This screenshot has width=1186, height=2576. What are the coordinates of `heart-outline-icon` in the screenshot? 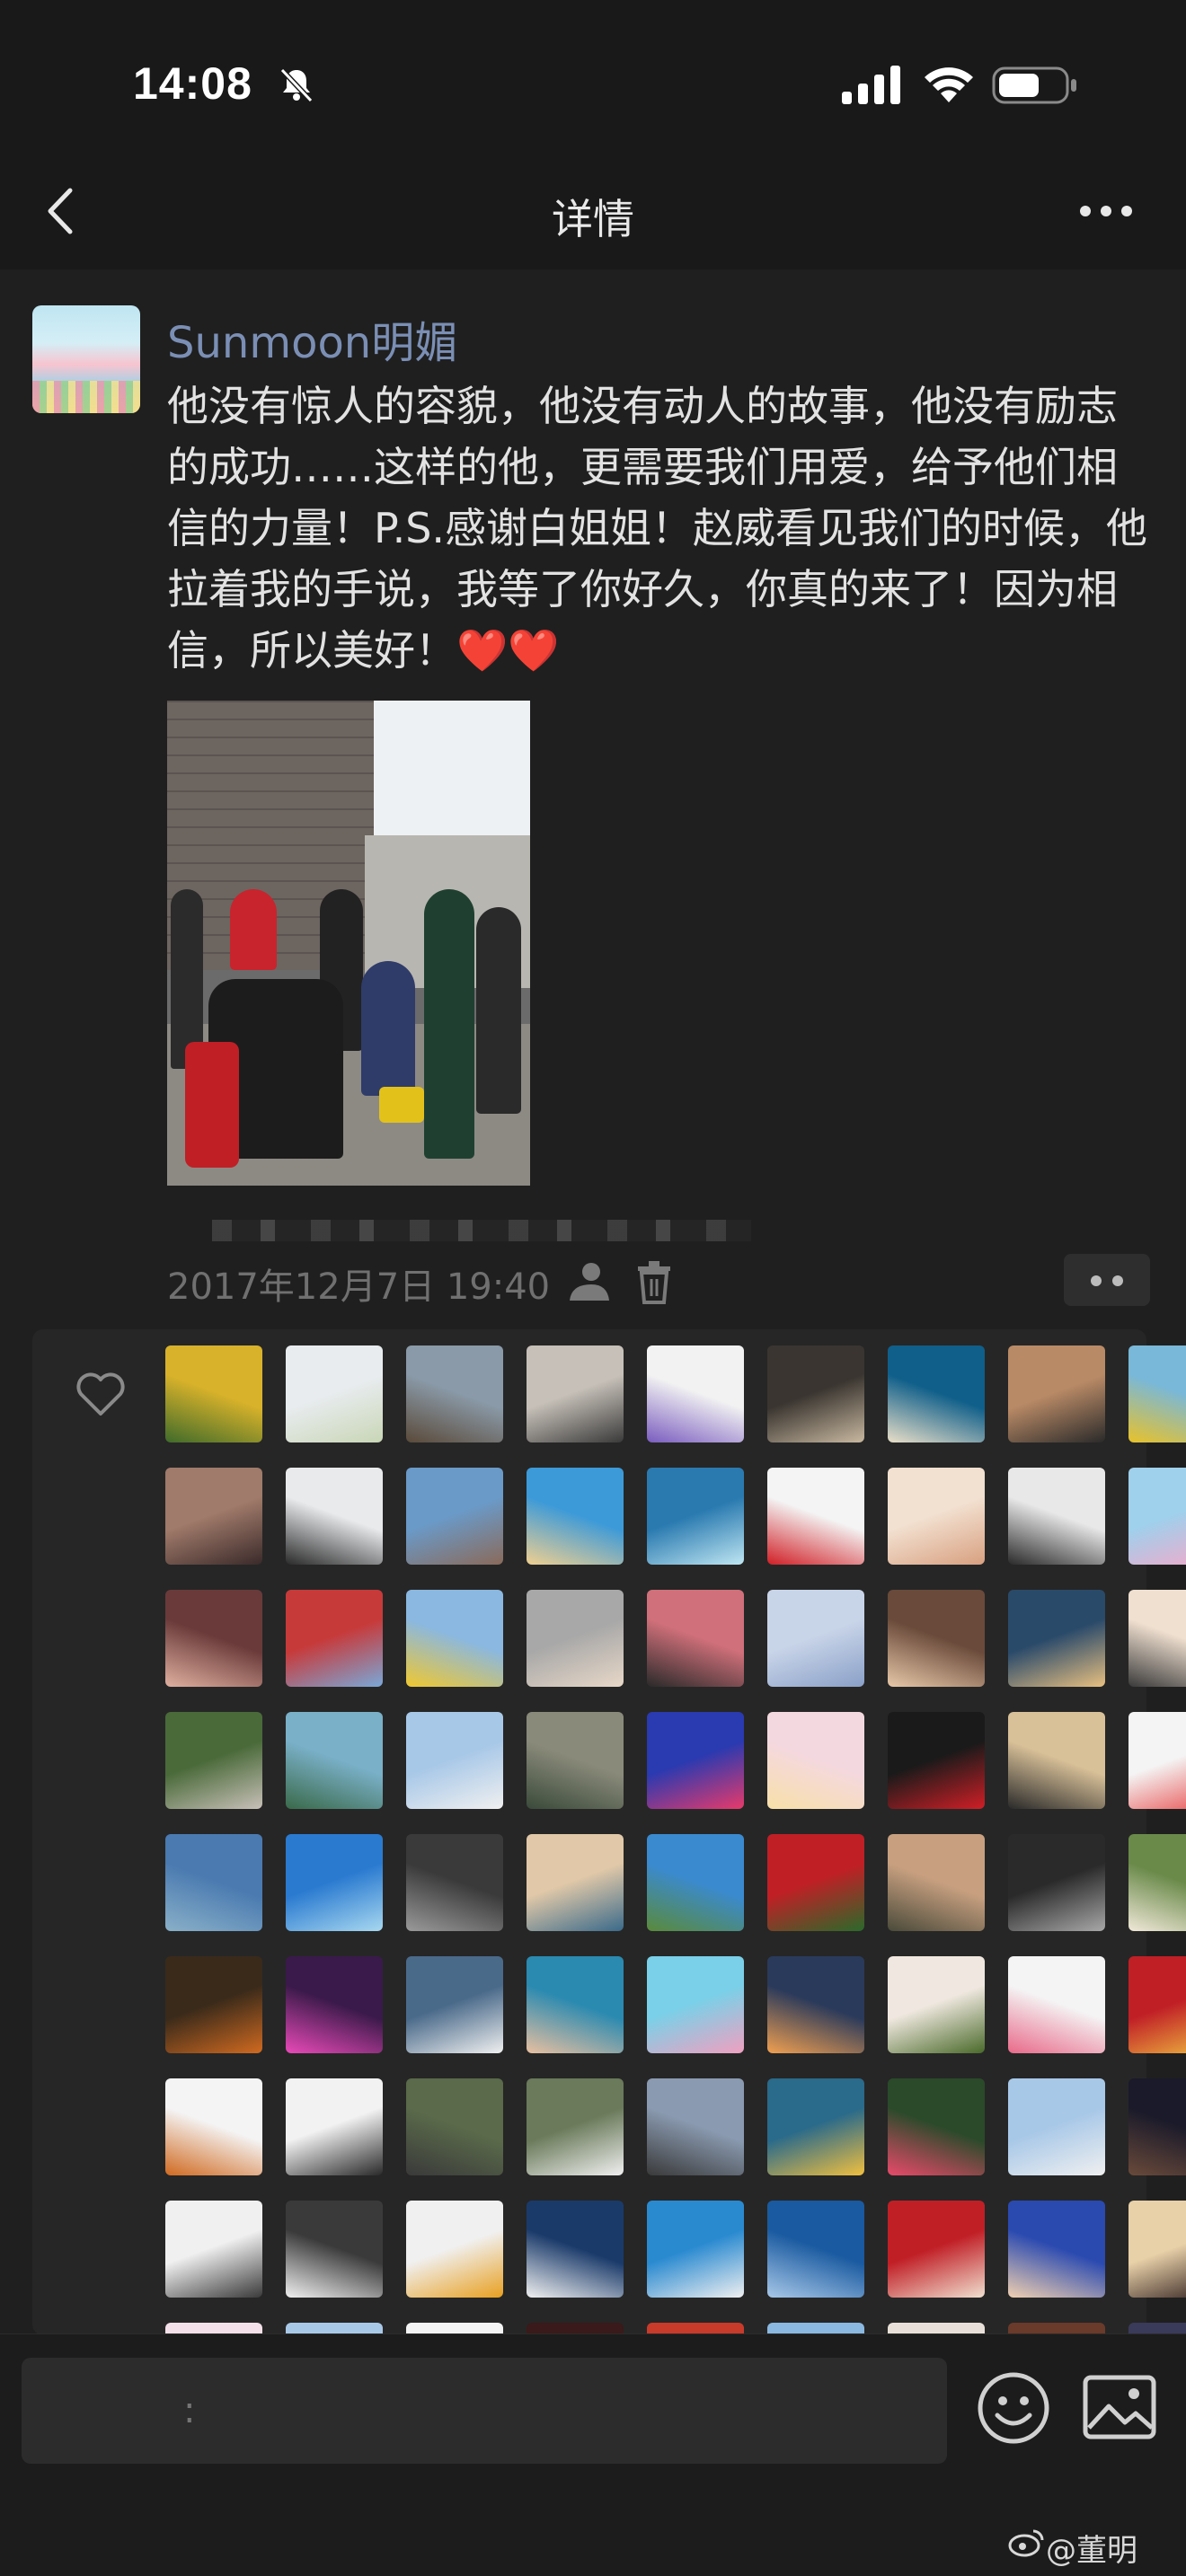 It's located at (100, 1394).